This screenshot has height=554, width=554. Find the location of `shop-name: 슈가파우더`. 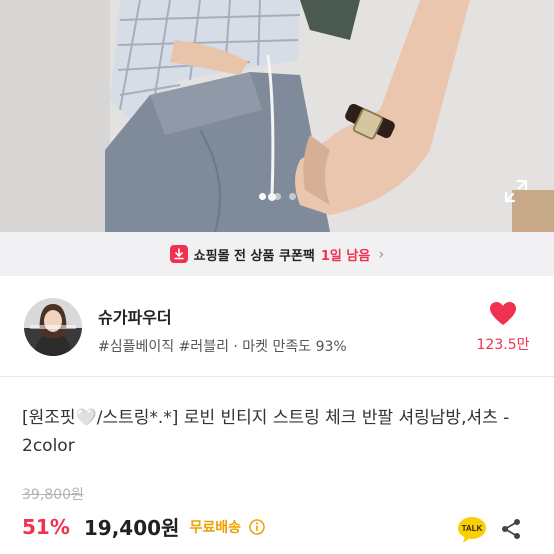

shop-name: 슈가파우더 is located at coordinates (135, 316).